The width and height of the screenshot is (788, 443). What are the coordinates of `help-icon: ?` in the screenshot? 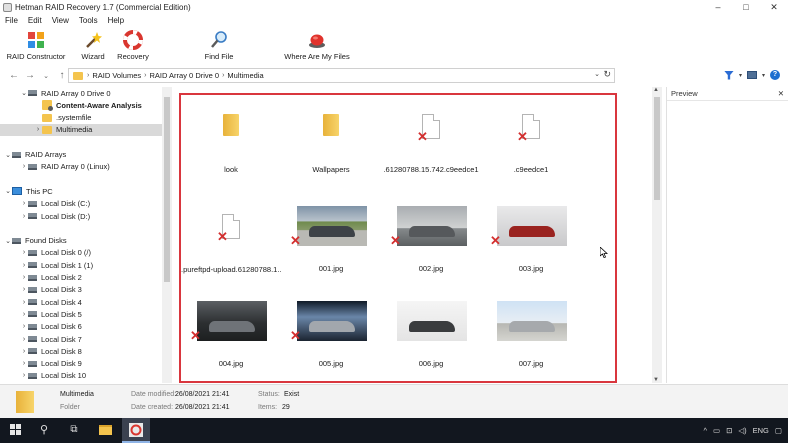 It's located at (775, 75).